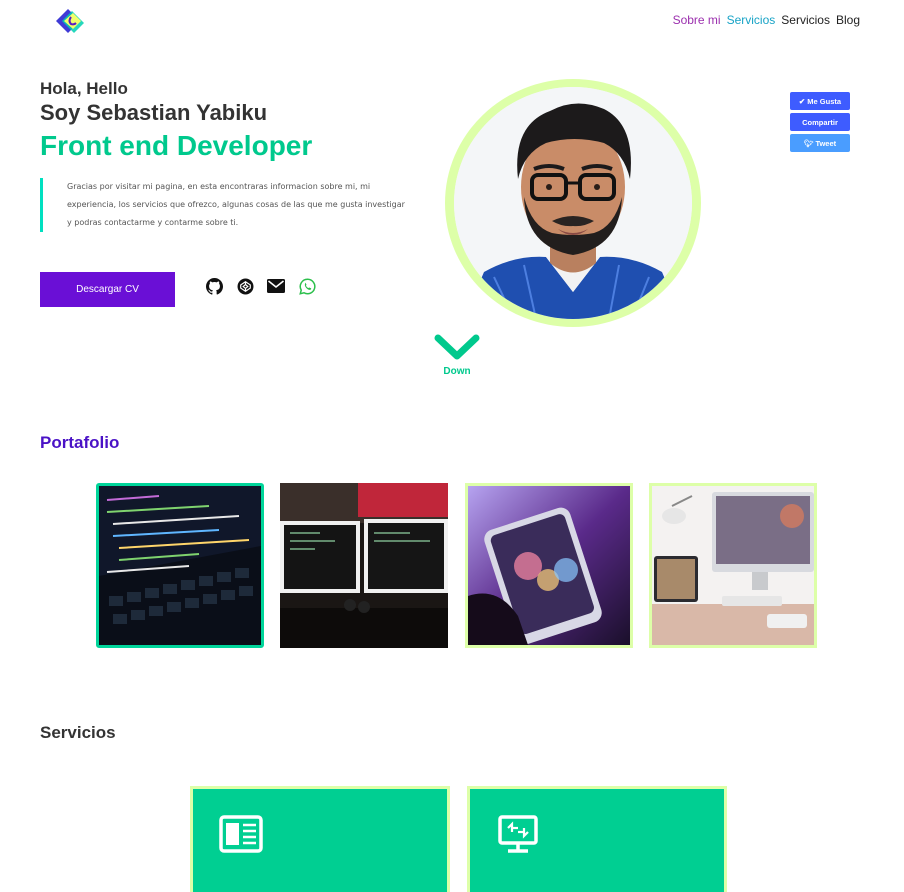  Describe the element at coordinates (260, 286) in the screenshot. I see `social-links` at that location.